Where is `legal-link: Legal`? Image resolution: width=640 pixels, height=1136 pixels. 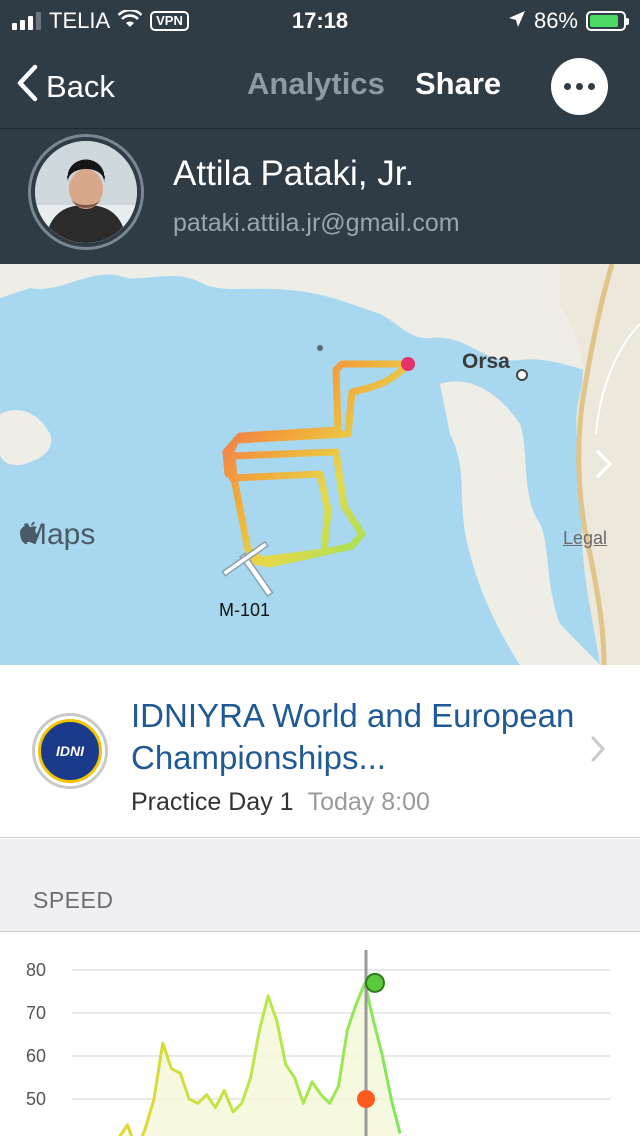
legal-link: Legal is located at coordinates (585, 538).